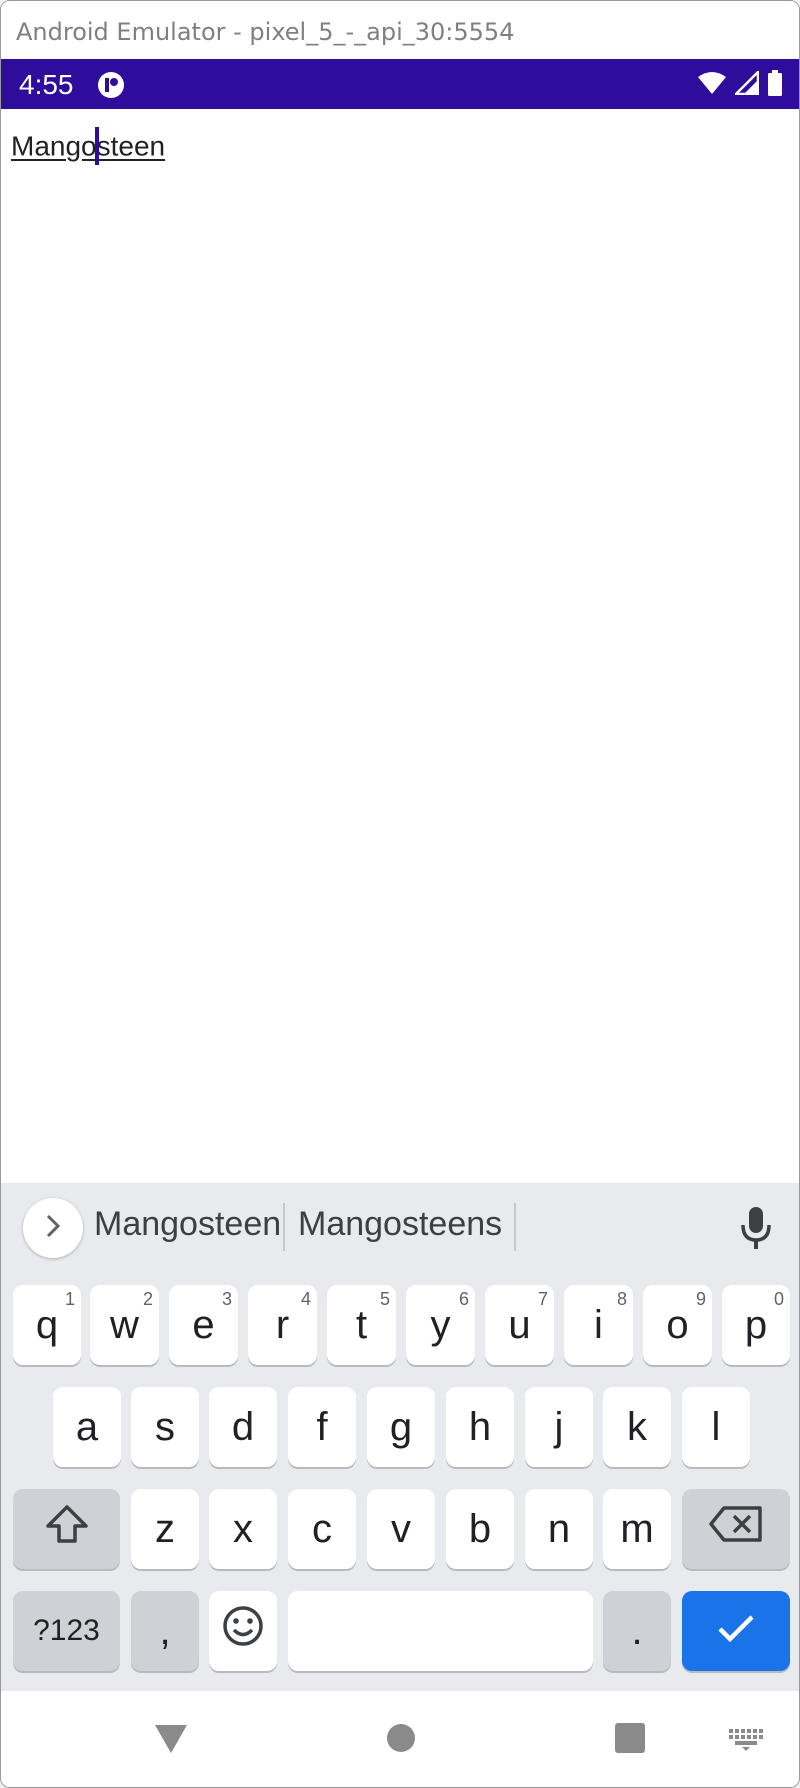 Image resolution: width=800 pixels, height=1788 pixels. I want to click on key-label: ., so click(637, 1630).